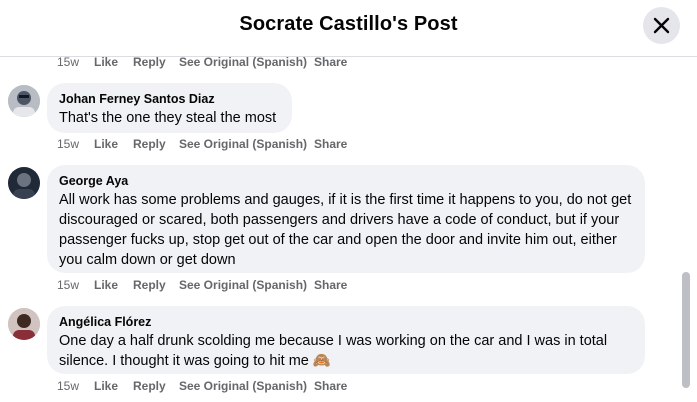 The height and width of the screenshot is (402, 697). What do you see at coordinates (346, 181) in the screenshot?
I see `comment-author: George Aya` at bounding box center [346, 181].